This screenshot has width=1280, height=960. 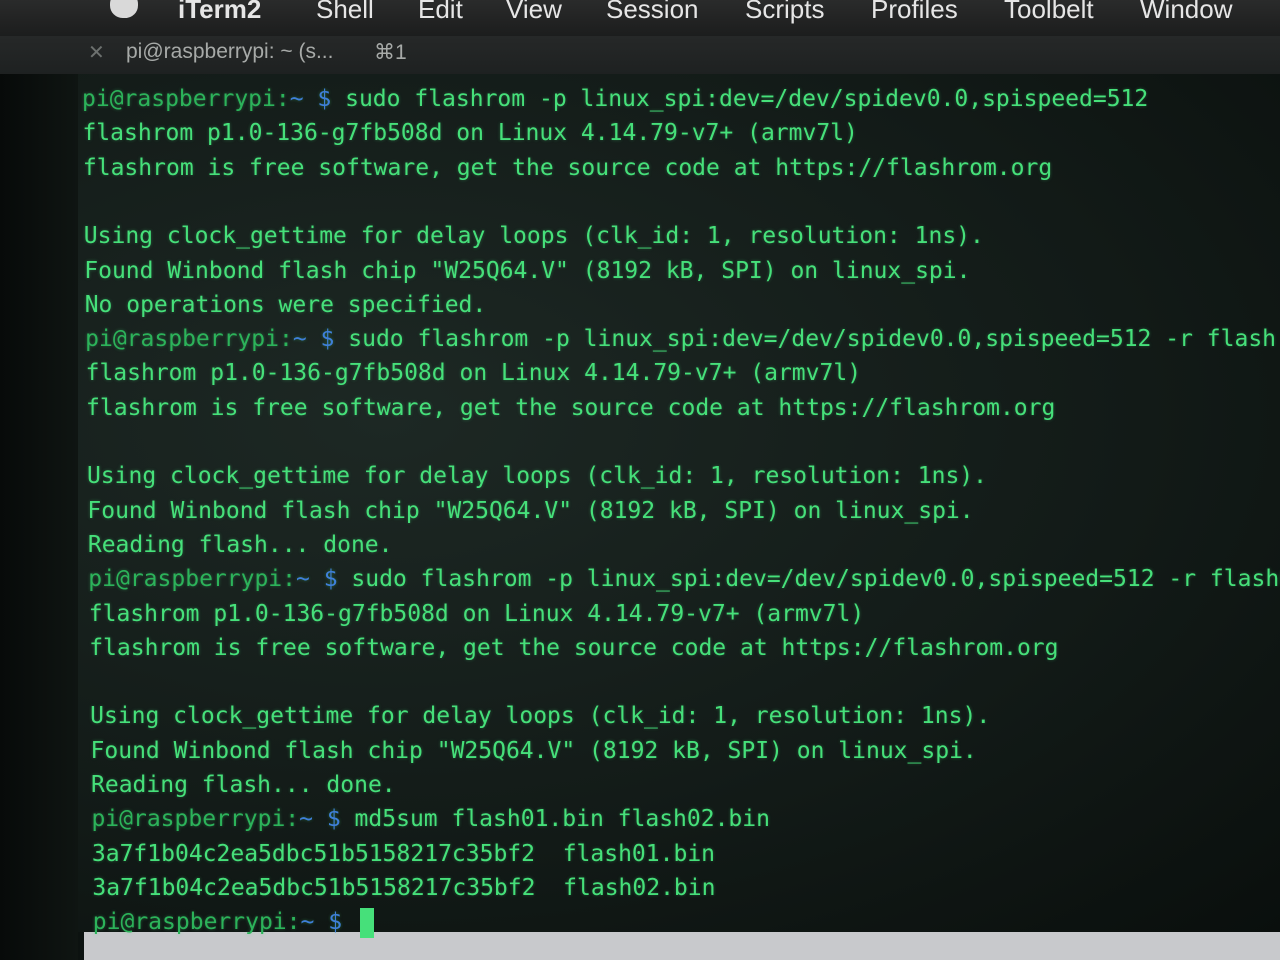 I want to click on tab-close-icon: ✕, so click(x=96, y=52).